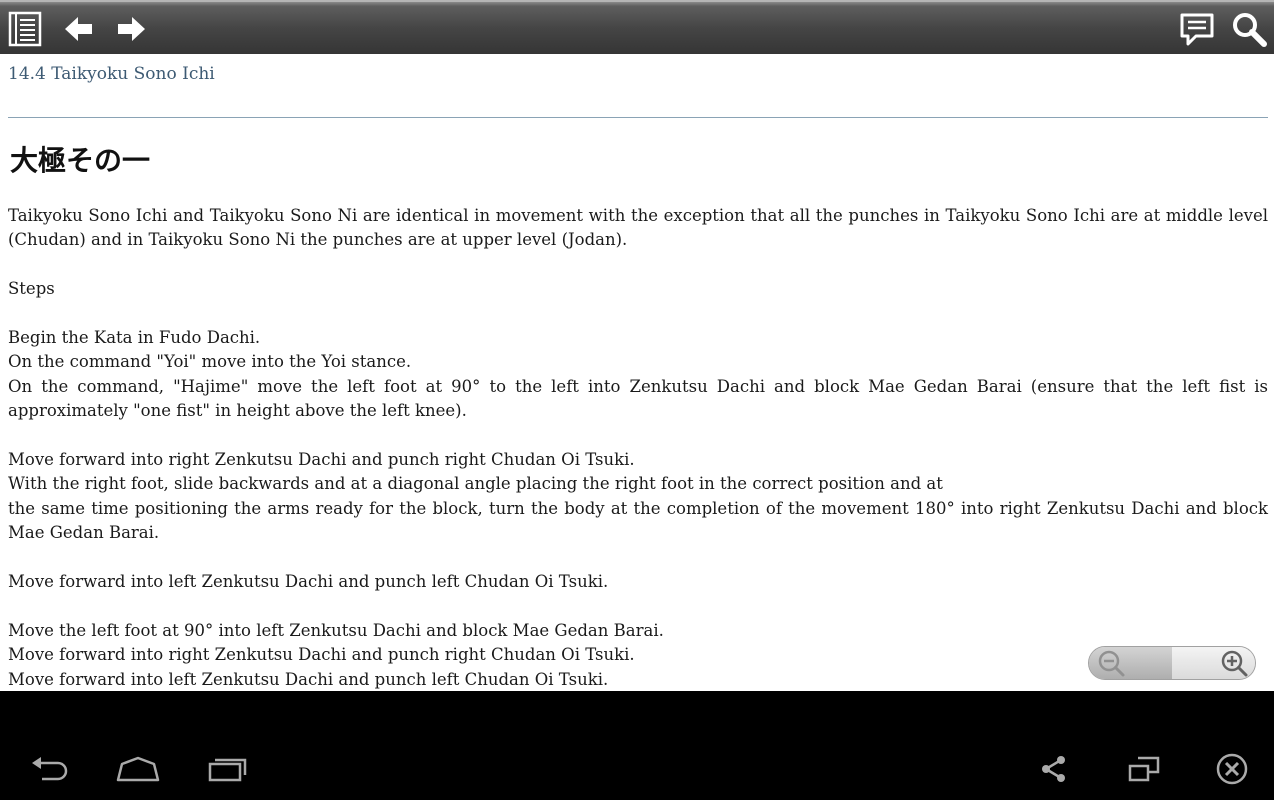 Image resolution: width=1274 pixels, height=800 pixels. I want to click on zoom-out-icon, so click(1111, 663).